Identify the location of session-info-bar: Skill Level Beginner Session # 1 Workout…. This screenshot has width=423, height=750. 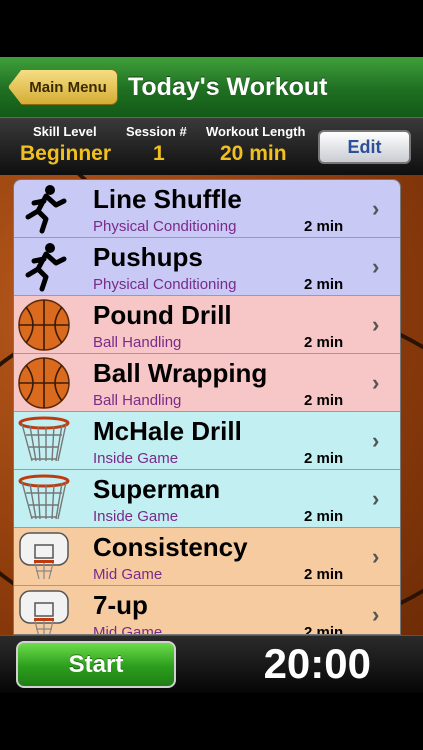
(211, 146).